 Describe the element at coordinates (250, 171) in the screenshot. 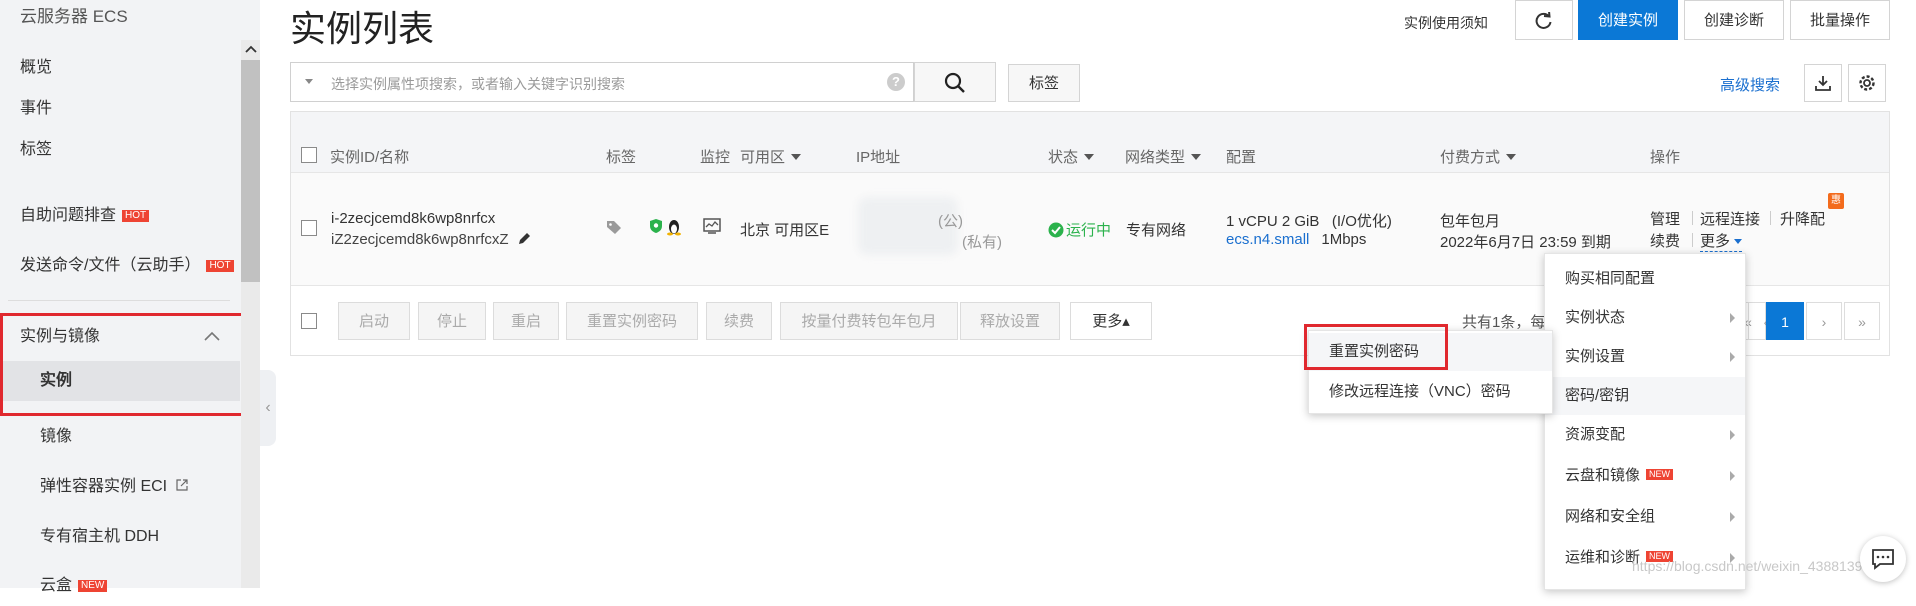

I see `sidebar-scroll-thumb` at that location.